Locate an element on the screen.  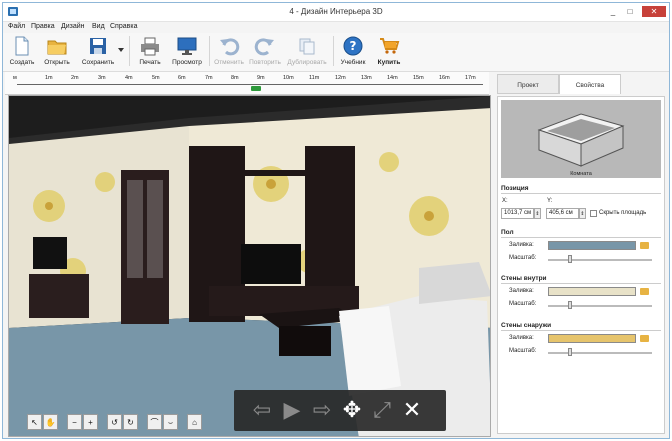
tutorial-button: ? Учебник is located at coordinates (353, 51).